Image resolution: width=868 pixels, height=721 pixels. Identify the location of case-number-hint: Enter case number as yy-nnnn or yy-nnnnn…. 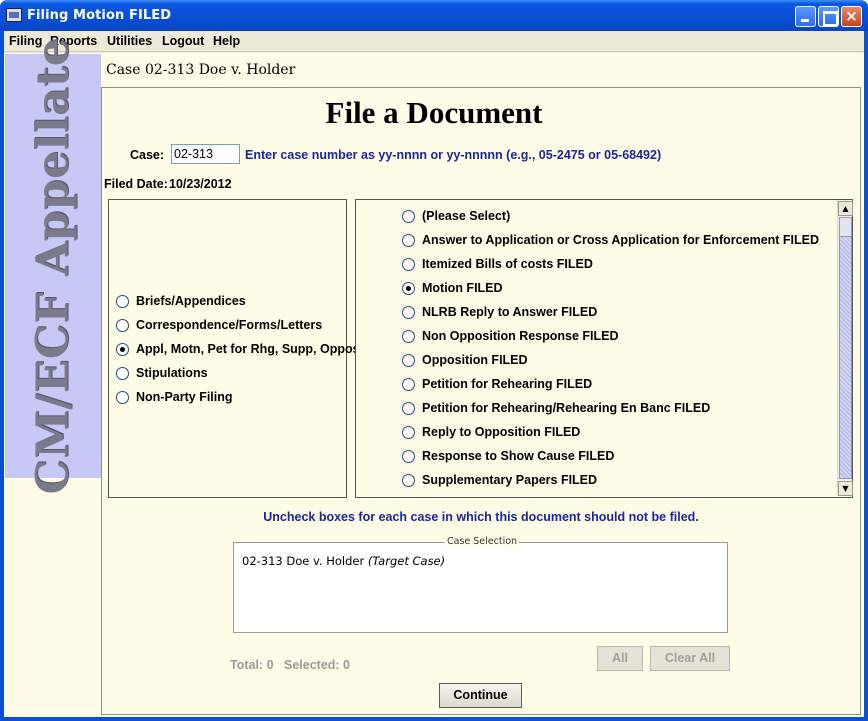
(453, 155).